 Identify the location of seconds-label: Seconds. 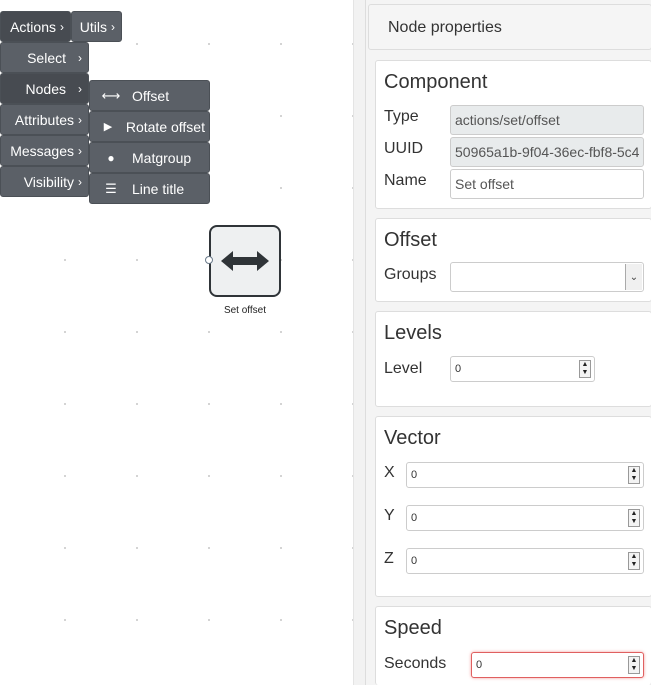
(415, 663).